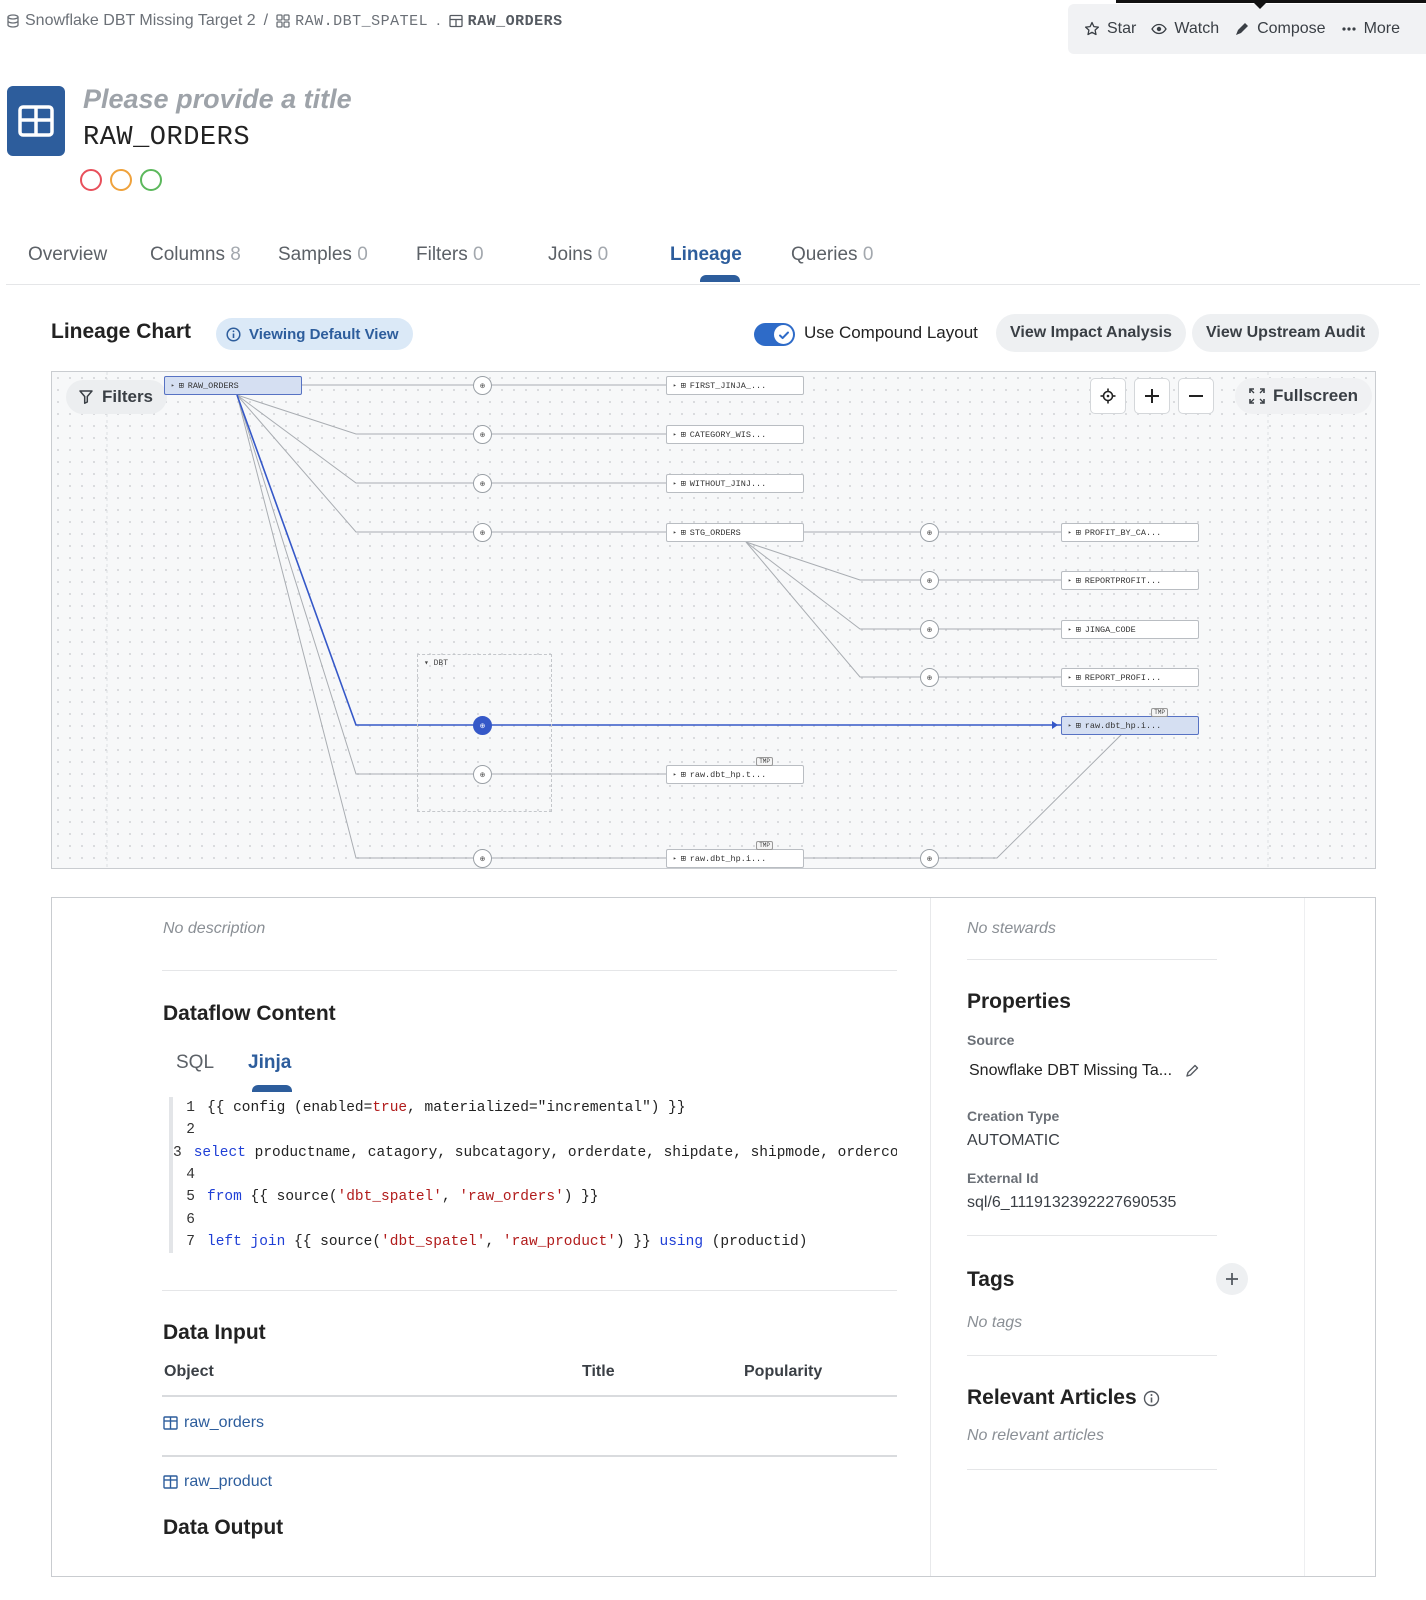 The height and width of the screenshot is (1600, 1426). I want to click on more-button: More, so click(1370, 29).